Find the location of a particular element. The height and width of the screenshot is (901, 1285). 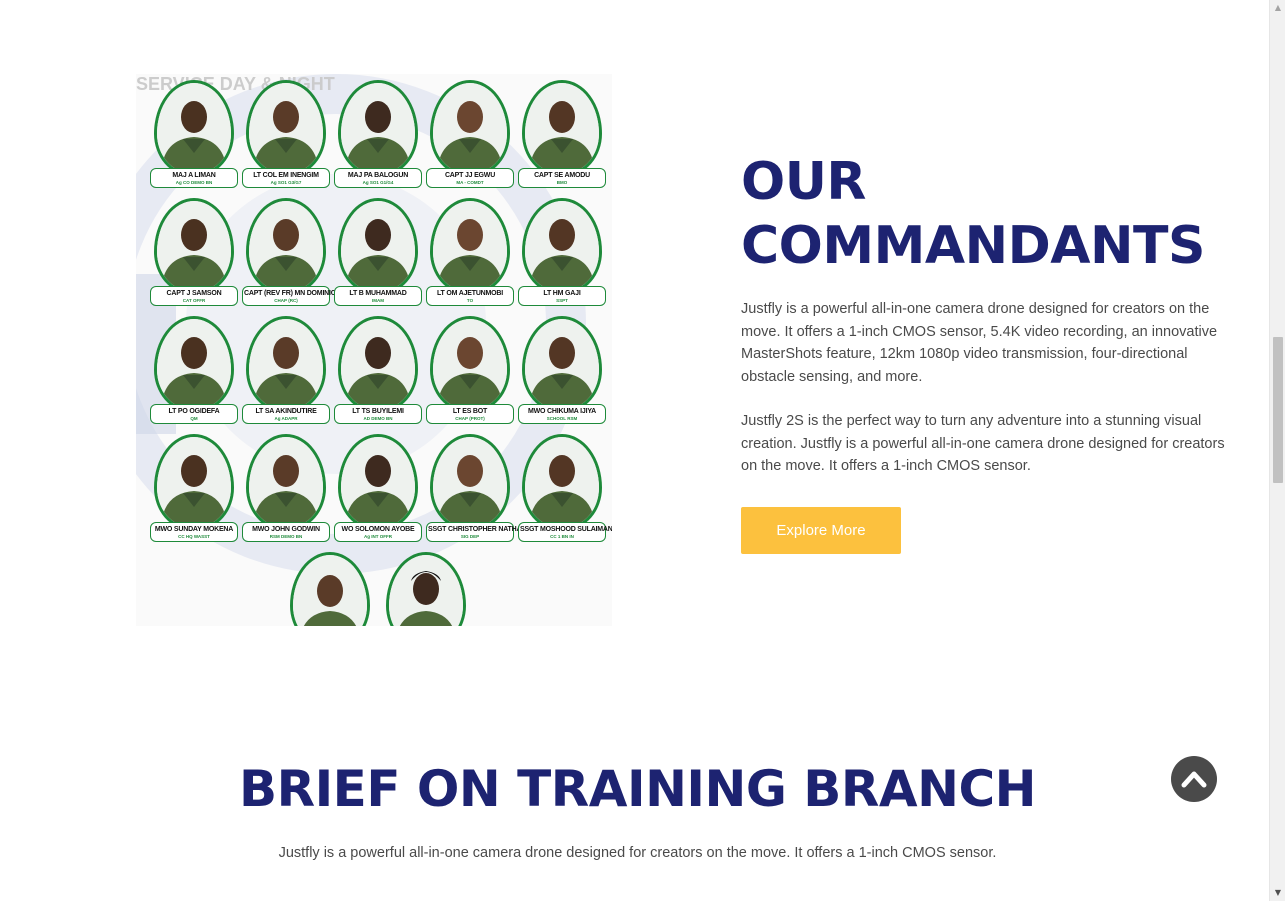

officer-name-tag: LT OM AJETUNMOBI TO is located at coordinates (470, 296).